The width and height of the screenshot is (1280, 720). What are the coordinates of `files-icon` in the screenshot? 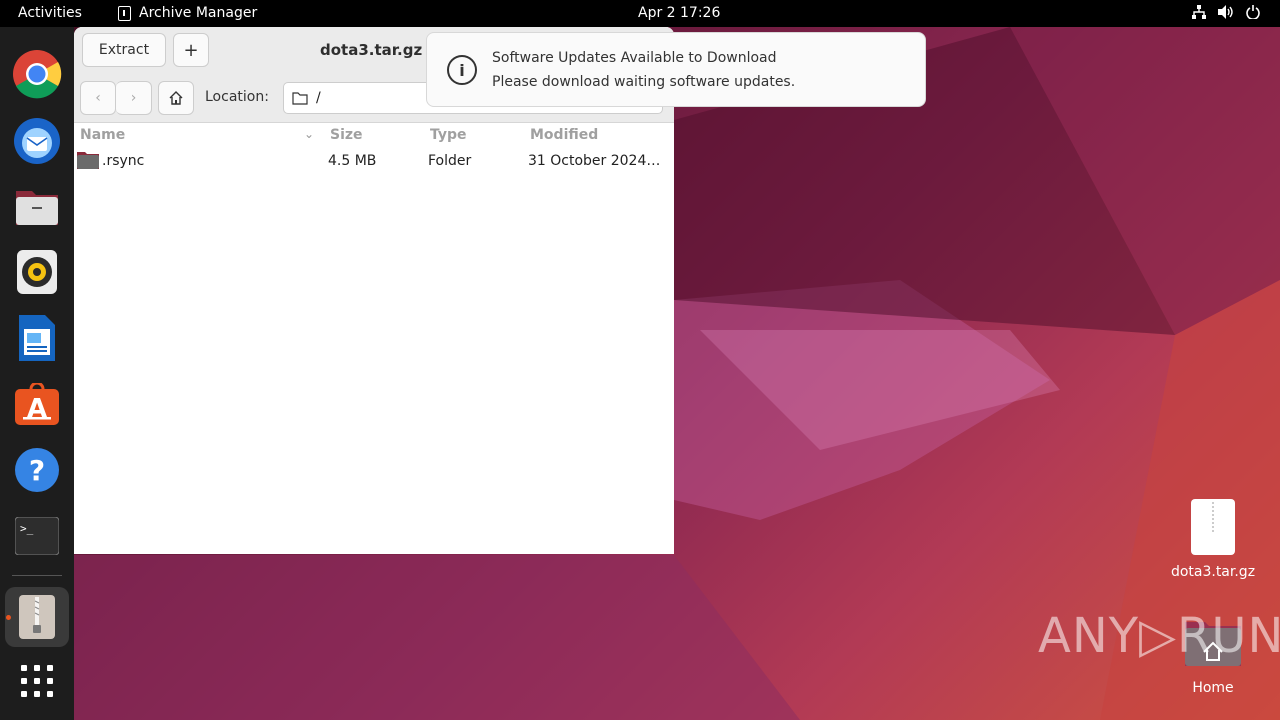 It's located at (37, 206).